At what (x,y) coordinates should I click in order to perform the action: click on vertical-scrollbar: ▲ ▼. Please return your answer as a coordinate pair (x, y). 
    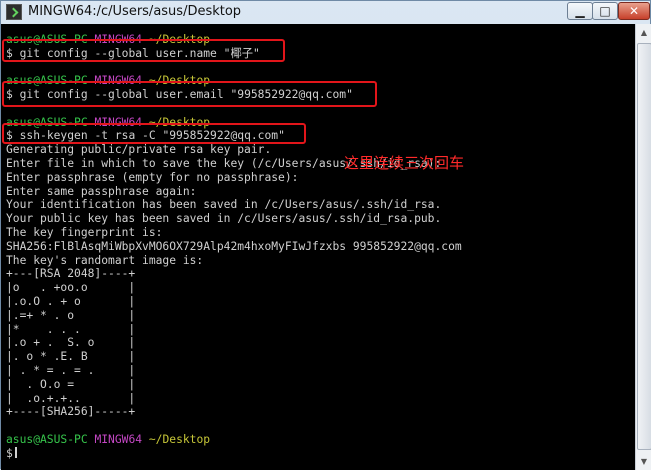
    Looking at the image, I should click on (643, 247).